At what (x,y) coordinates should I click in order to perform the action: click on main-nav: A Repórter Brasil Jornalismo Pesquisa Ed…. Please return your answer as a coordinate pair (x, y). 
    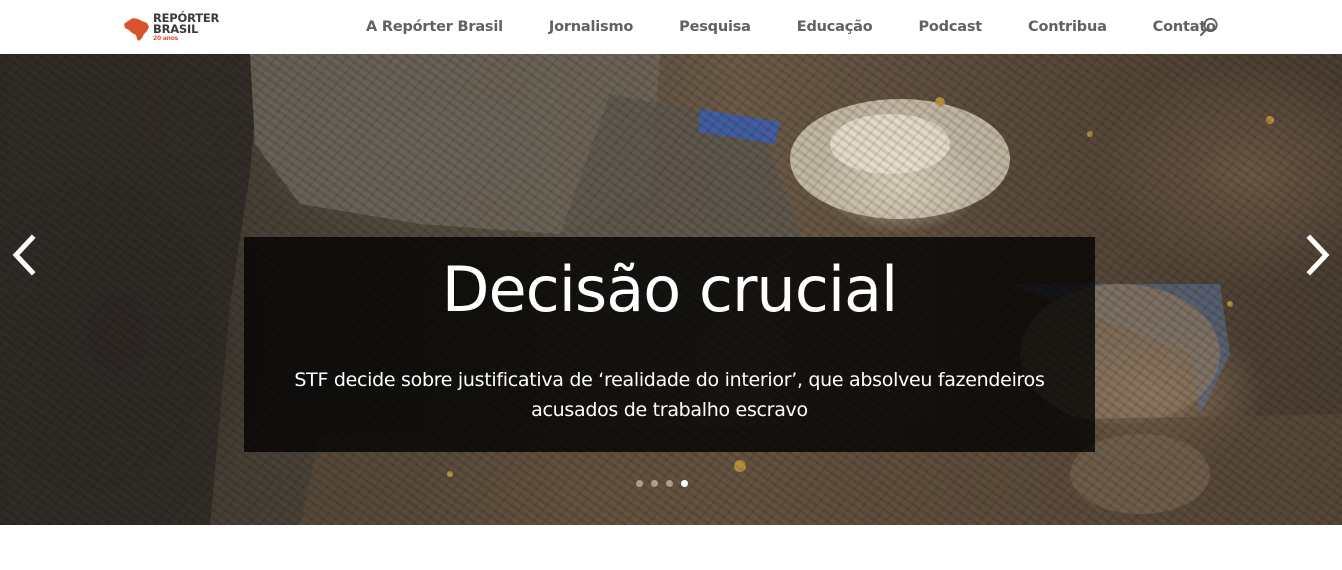
    Looking at the image, I should click on (791, 27).